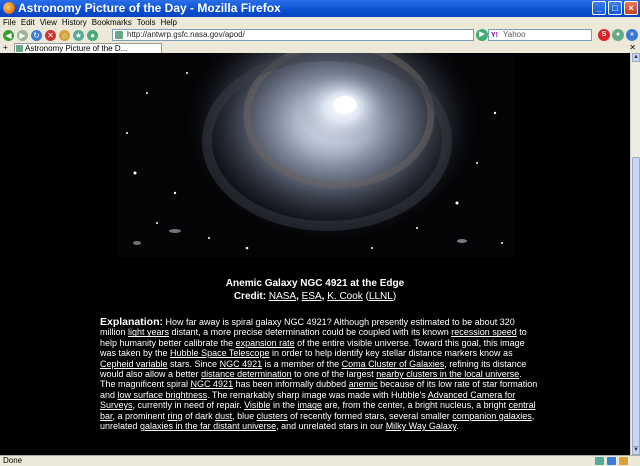 The width and height of the screenshot is (640, 466). What do you see at coordinates (119, 35) in the screenshot?
I see `site-favicon-icon` at bounding box center [119, 35].